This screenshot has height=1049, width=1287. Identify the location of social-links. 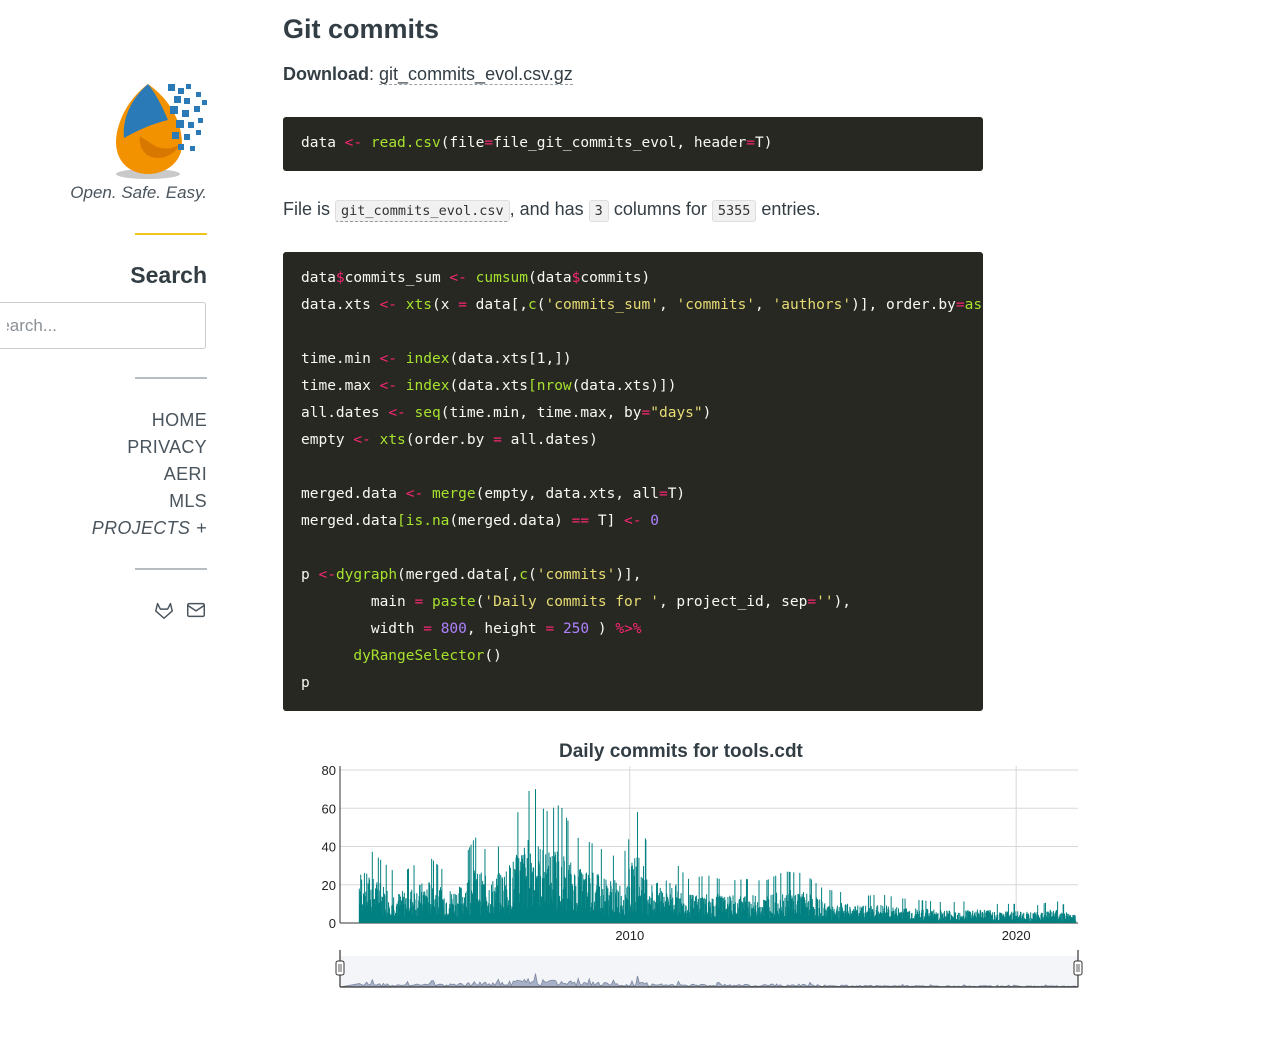
(180, 610).